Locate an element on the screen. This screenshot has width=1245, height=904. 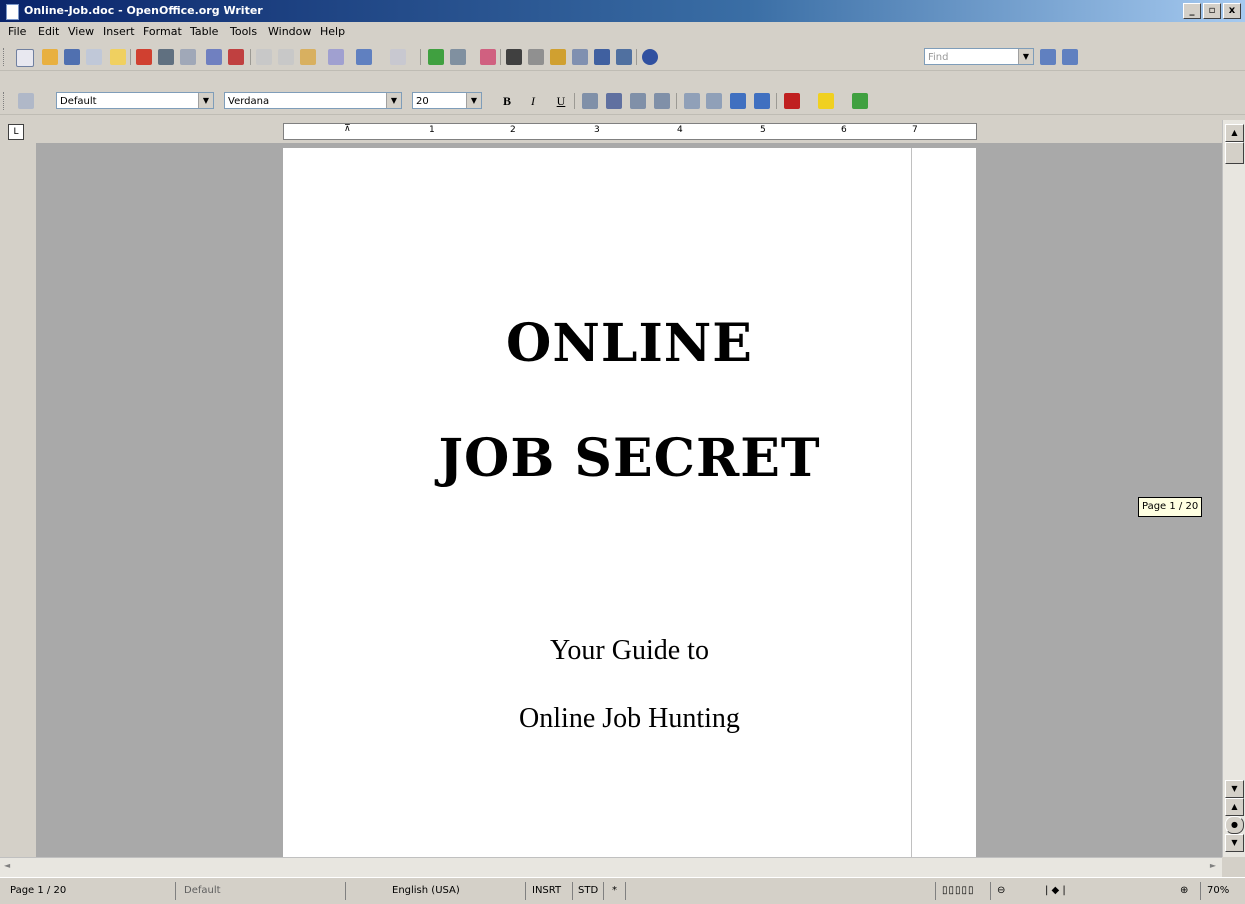
document-subtitle-line-2: Online Job Hunting is located at coordinates (629, 718).